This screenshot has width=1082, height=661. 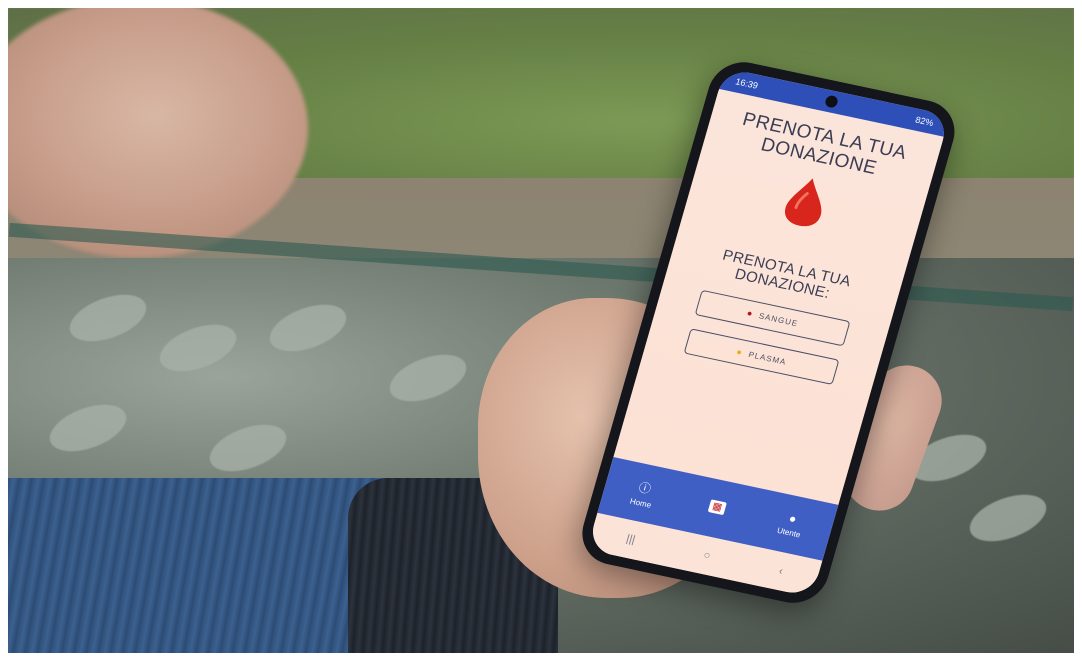 What do you see at coordinates (740, 352) in the screenshot?
I see `plasma-drop-icon: ●` at bounding box center [740, 352].